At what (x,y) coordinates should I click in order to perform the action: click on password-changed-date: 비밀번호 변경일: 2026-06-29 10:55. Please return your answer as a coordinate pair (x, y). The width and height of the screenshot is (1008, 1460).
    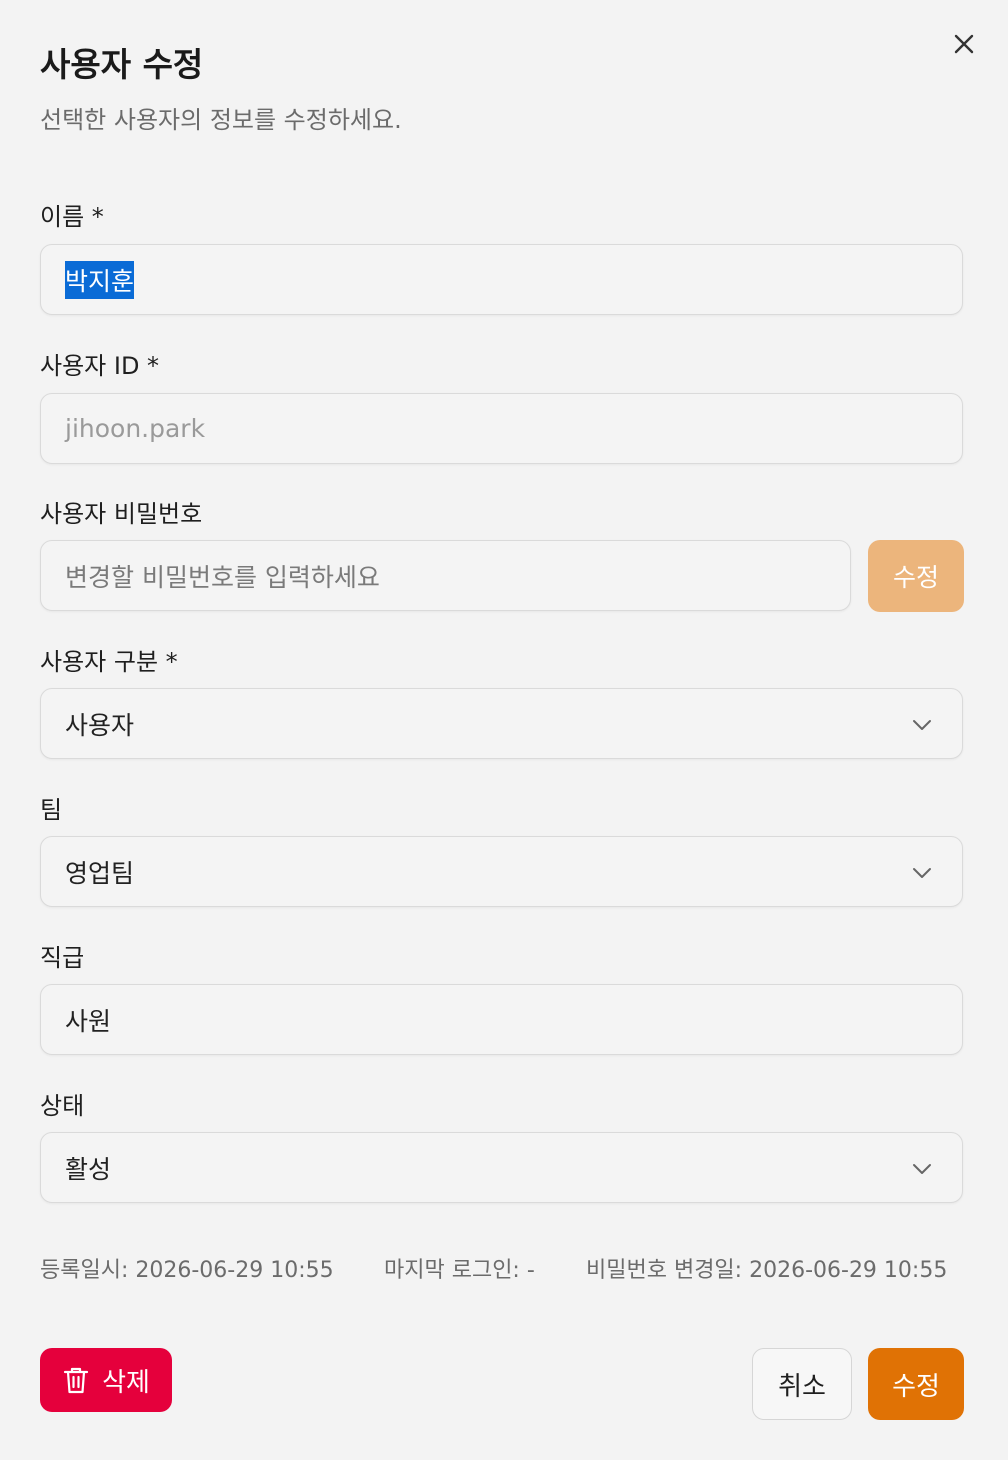
    Looking at the image, I should click on (767, 1270).